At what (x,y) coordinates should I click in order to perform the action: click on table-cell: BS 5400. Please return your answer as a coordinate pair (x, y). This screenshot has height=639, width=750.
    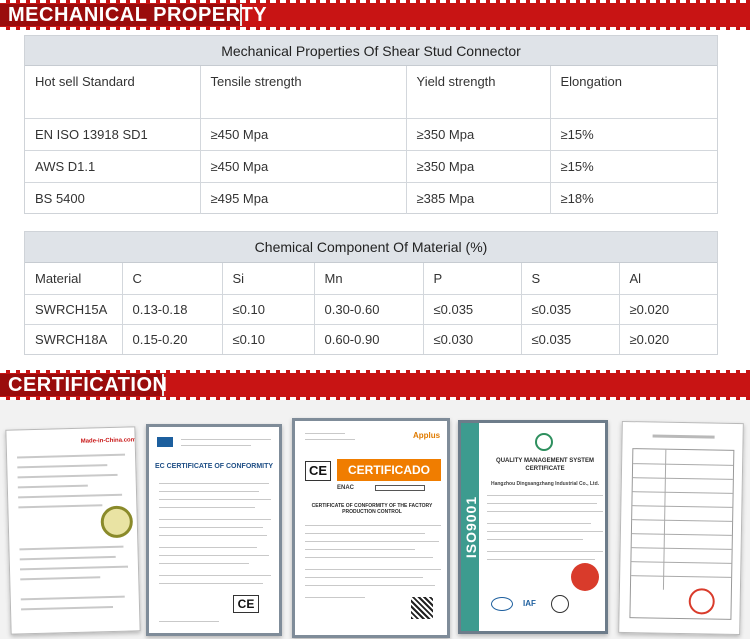
    Looking at the image, I should click on (113, 198).